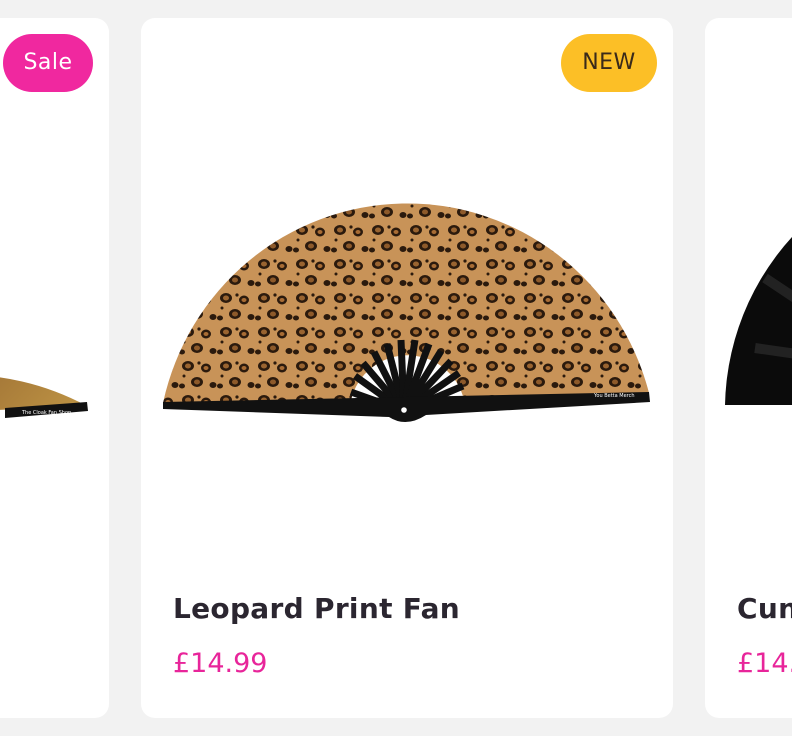  I want to click on product-title: Leopard Print Fan, so click(316, 608).